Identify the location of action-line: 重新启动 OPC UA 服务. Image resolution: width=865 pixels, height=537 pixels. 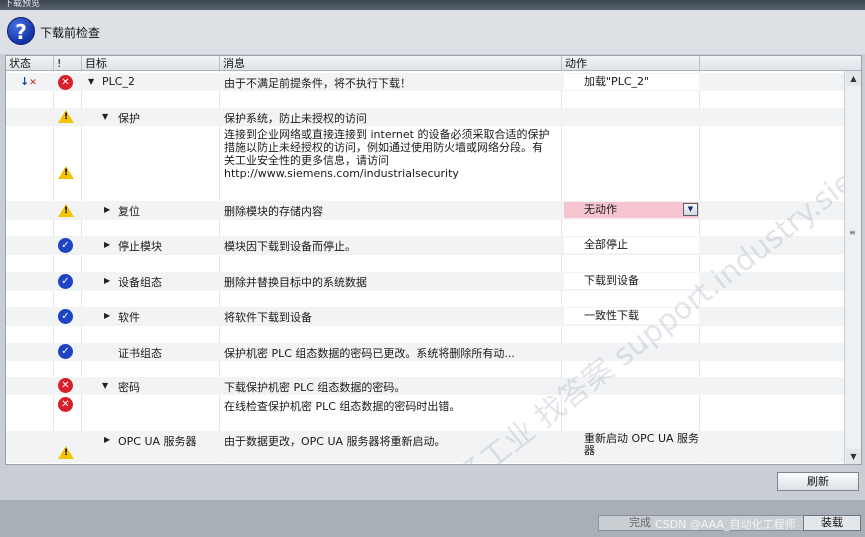
(642, 438).